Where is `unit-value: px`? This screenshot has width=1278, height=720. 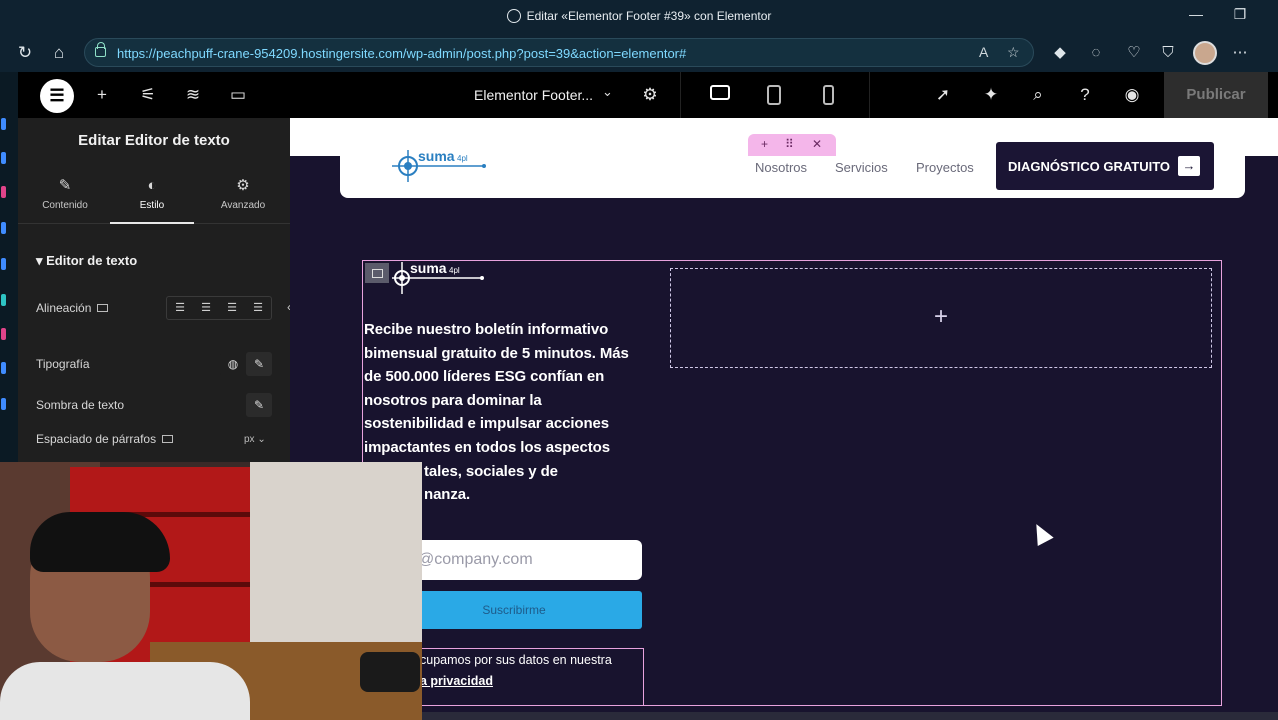
unit-value: px is located at coordinates (249, 439).